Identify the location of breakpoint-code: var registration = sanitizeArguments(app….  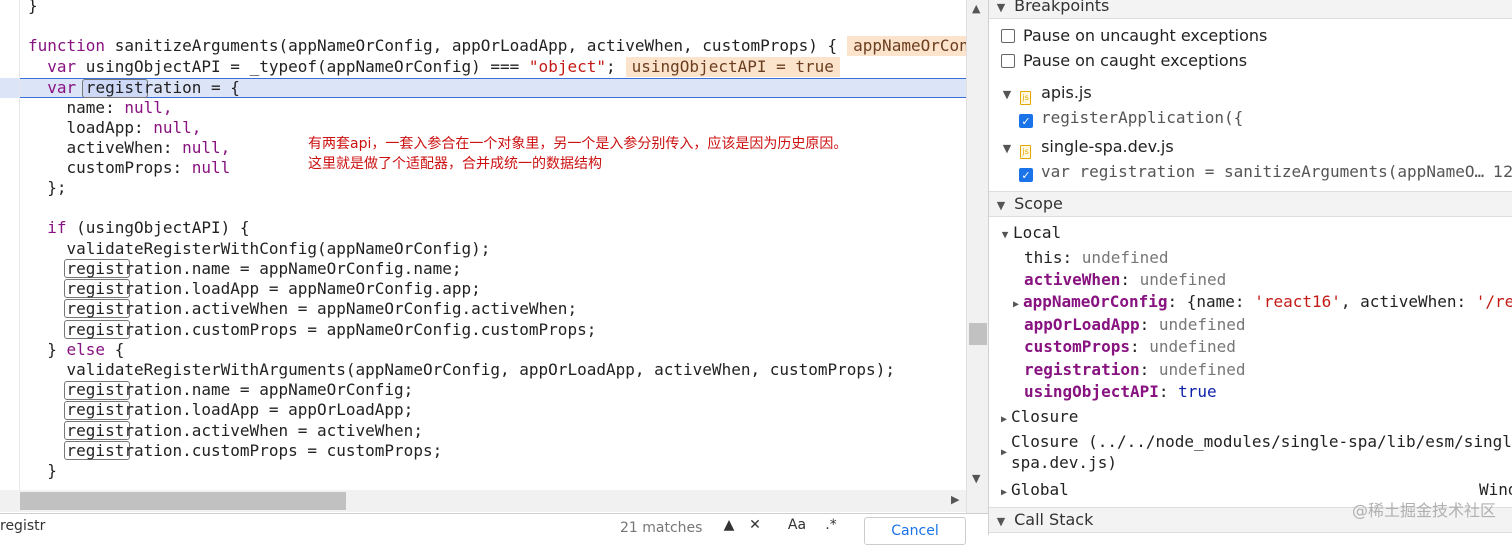
(1263, 171).